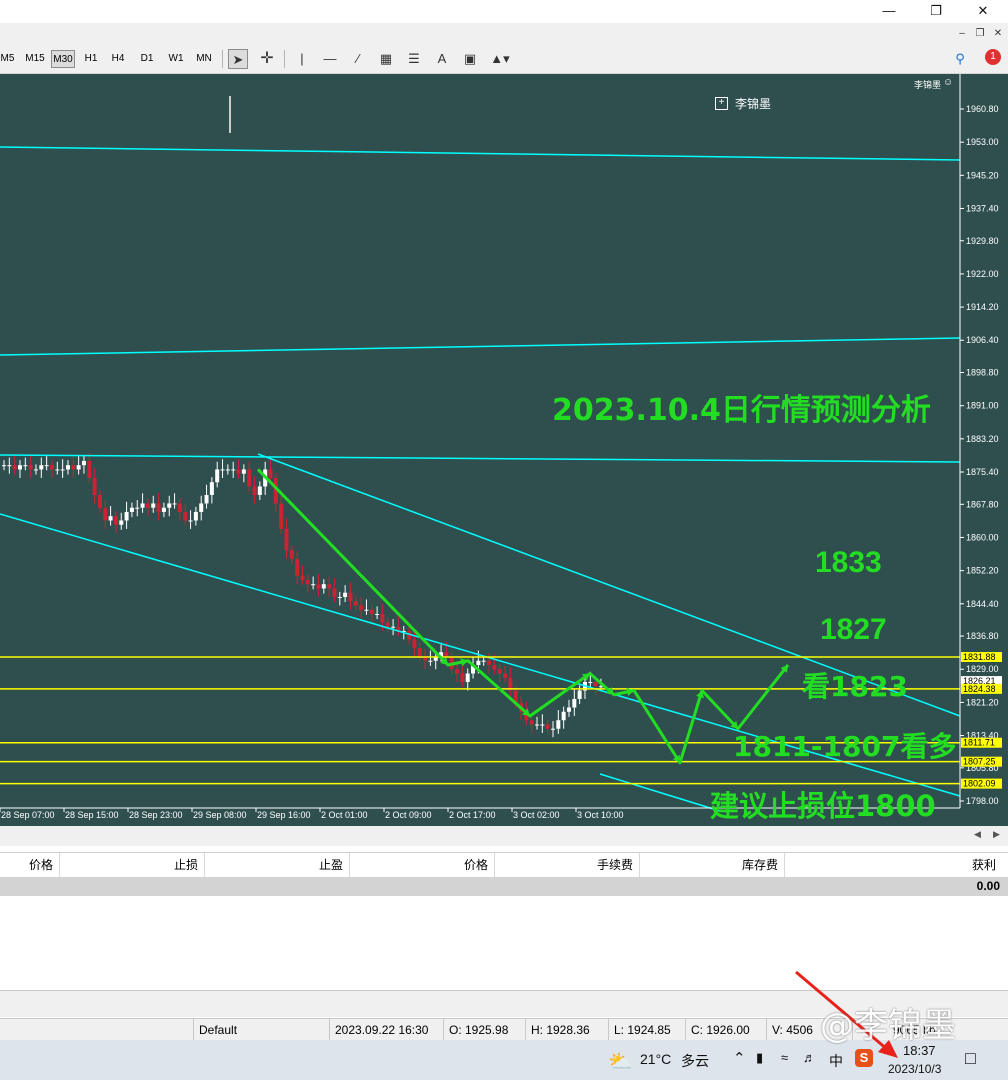 The height and width of the screenshot is (1080, 1008). Describe the element at coordinates (30, 865) in the screenshot. I see `col-price: 价格` at that location.